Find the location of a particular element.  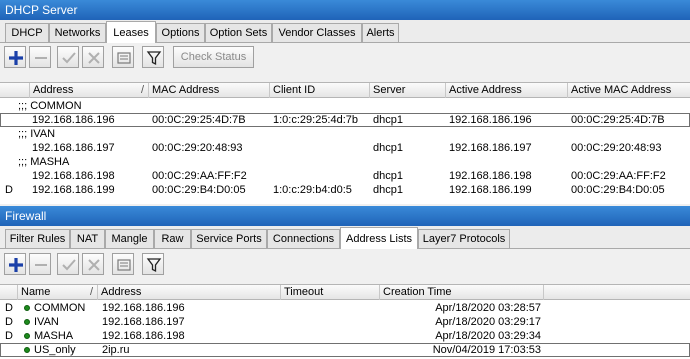

tab-dhcp: DHCP is located at coordinates (27, 32).